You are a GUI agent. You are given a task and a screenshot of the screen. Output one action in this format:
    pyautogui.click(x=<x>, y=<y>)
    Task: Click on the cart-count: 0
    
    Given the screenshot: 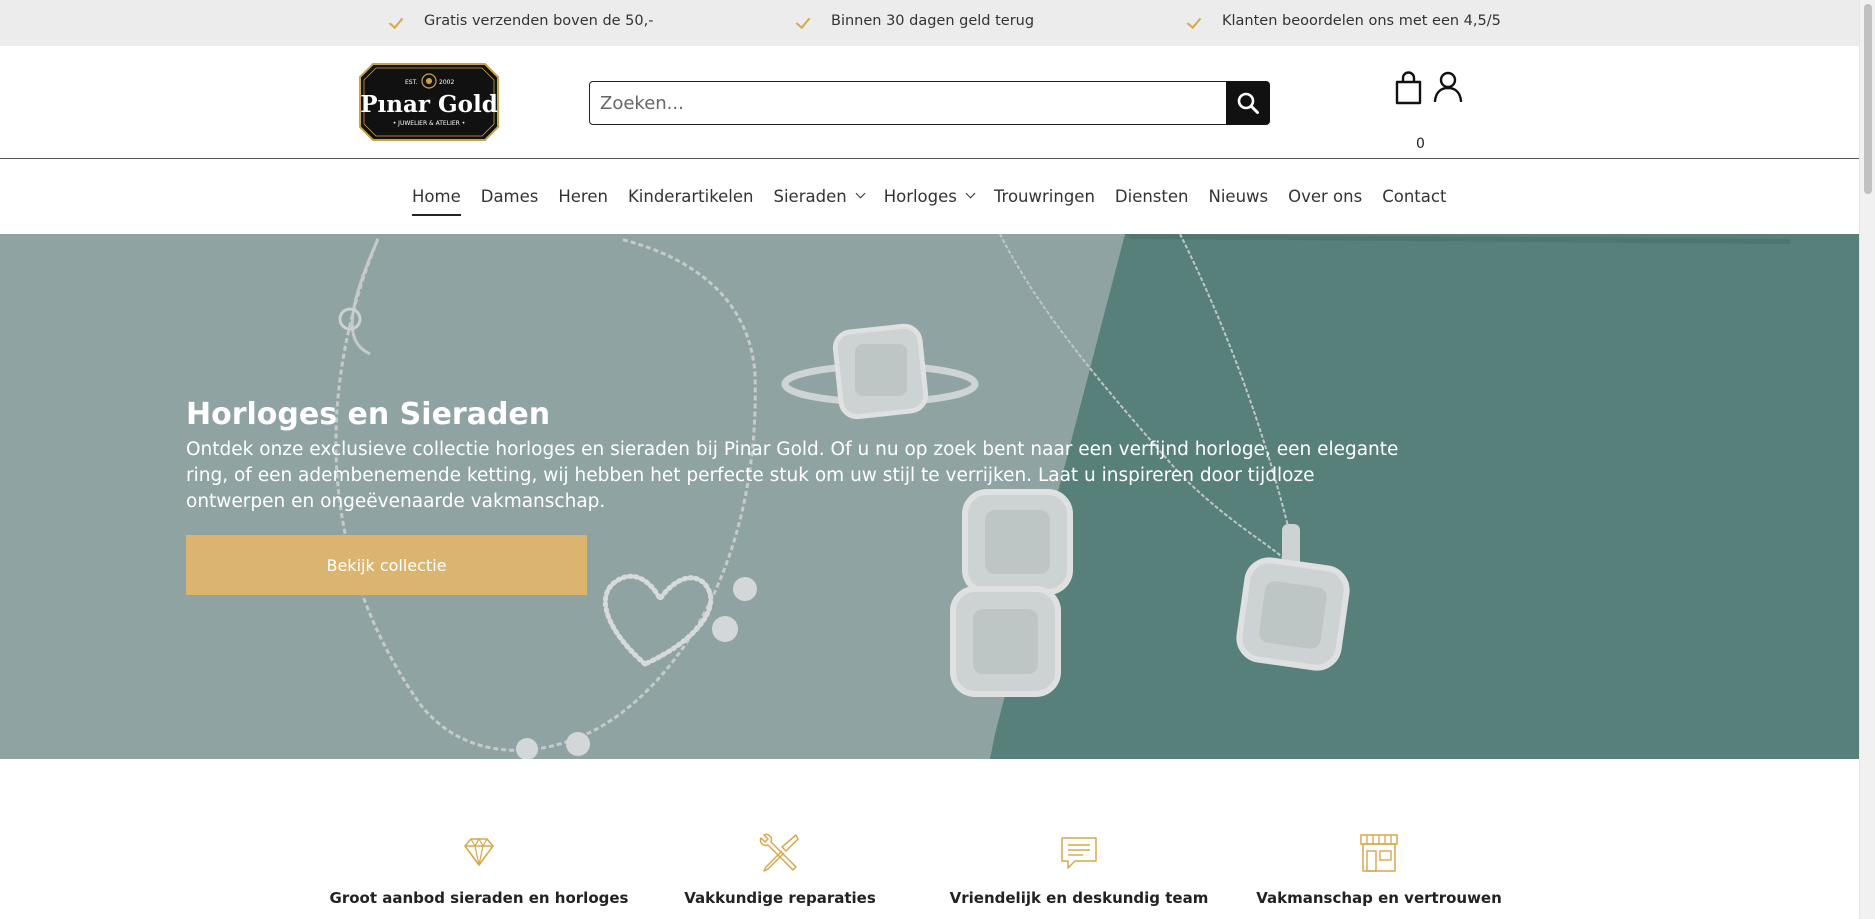 What is the action you would take?
    pyautogui.click(x=1420, y=144)
    